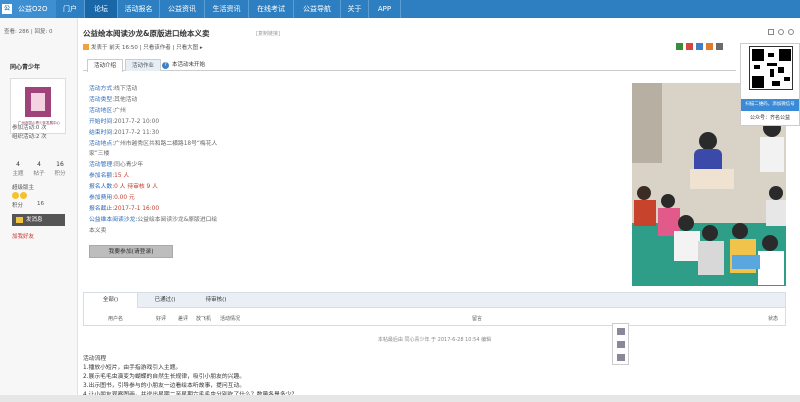 The width and height of the screenshot is (800, 402). What do you see at coordinates (770, 105) in the screenshot?
I see `qr-banner: 扫描二维码，添加微信号` at bounding box center [770, 105].